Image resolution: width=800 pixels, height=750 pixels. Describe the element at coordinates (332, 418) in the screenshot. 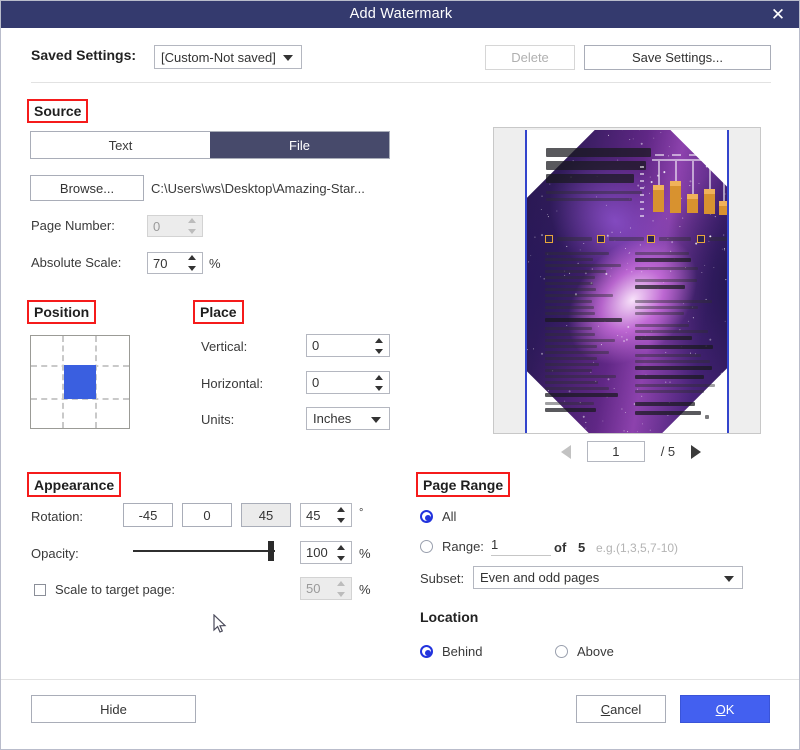

I see `units-value: Inches` at that location.